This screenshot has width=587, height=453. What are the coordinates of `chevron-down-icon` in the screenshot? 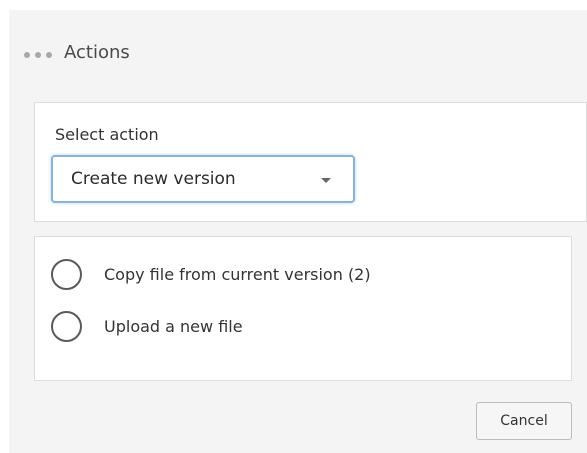 It's located at (326, 180).